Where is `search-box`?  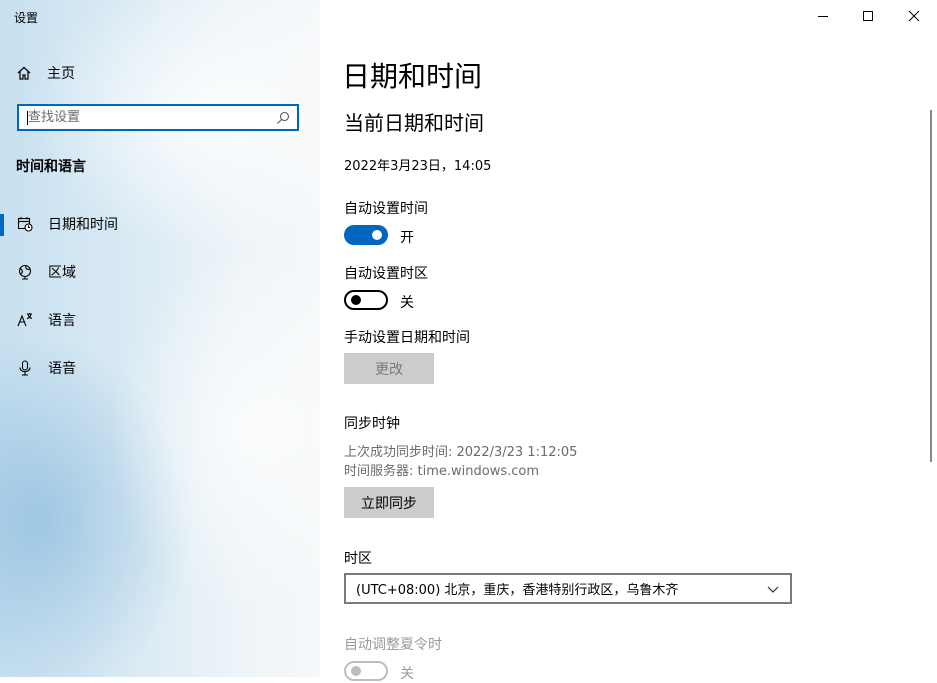
search-box is located at coordinates (158, 117).